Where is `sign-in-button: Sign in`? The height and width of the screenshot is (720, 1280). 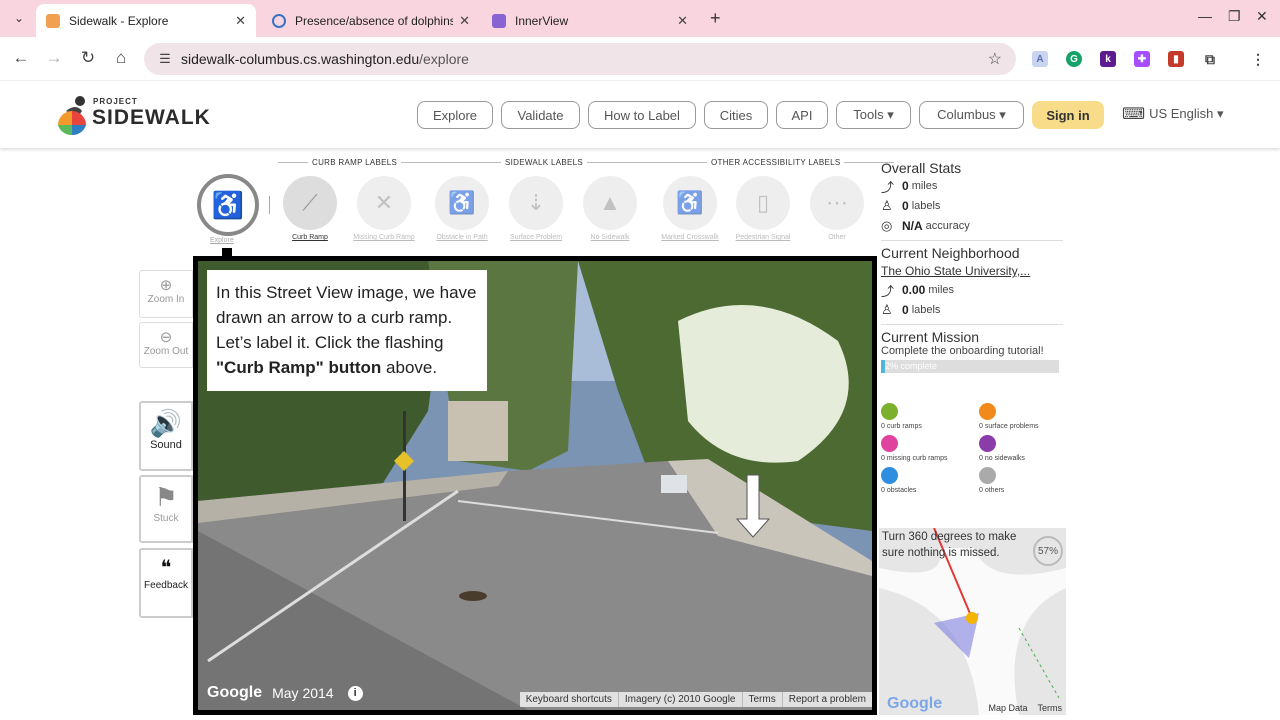 sign-in-button: Sign in is located at coordinates (1068, 115).